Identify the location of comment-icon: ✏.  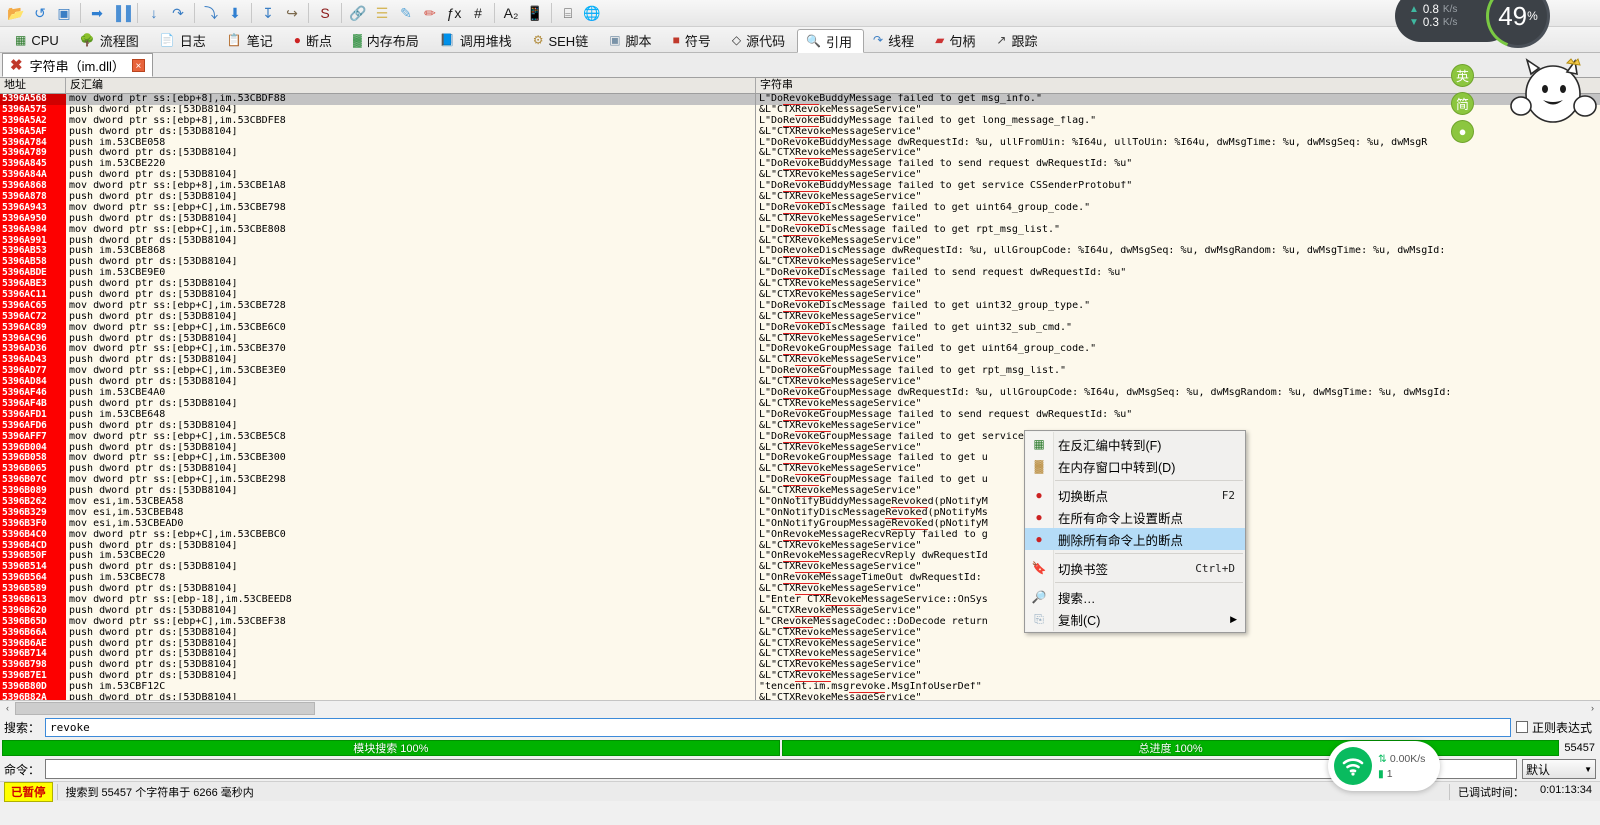
(430, 13).